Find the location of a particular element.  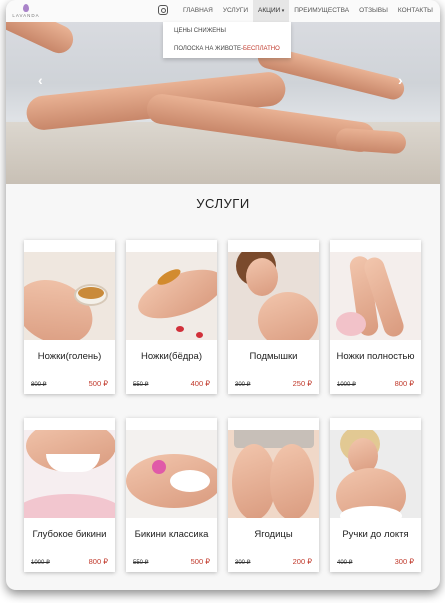

dropdown-item-free-strip: ПОЛОСКА НА ЖИВОТЕ-БЕСПЛАТНО is located at coordinates (227, 49).